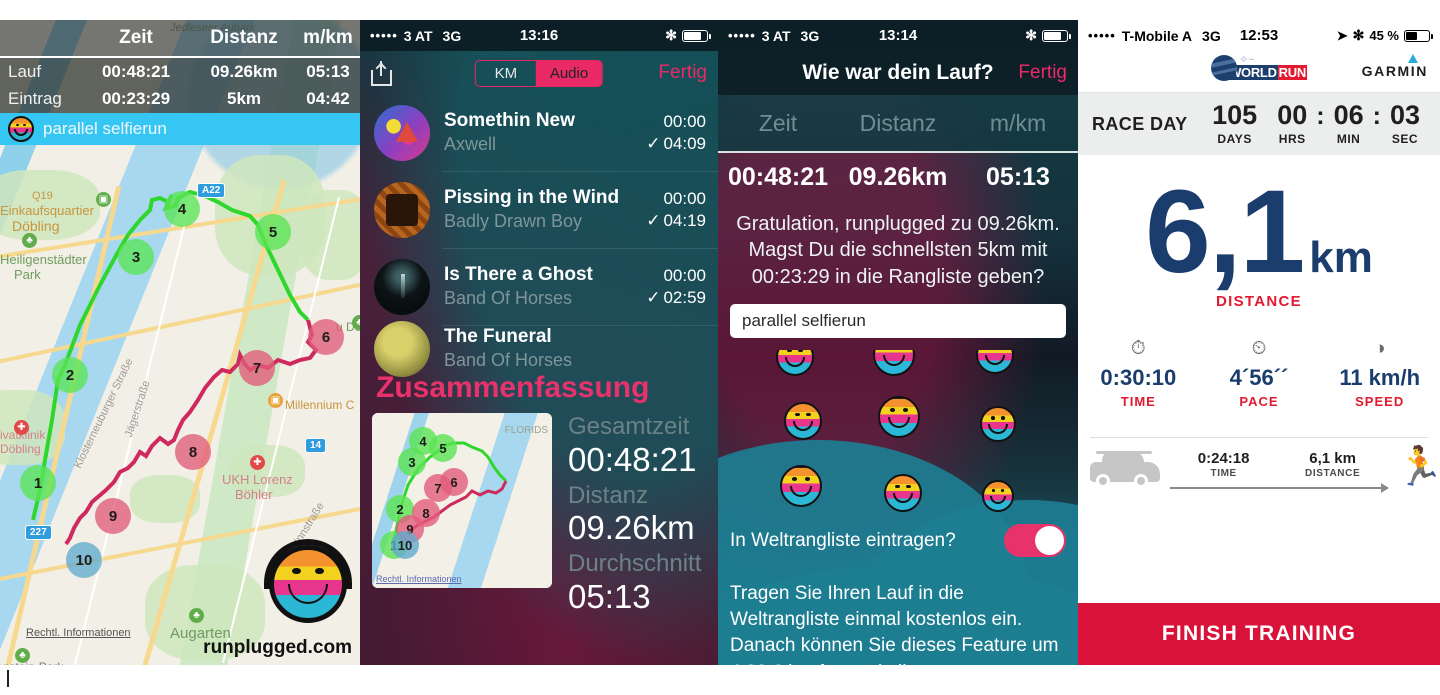 The image size is (1440, 695). What do you see at coordinates (257, 479) in the screenshot?
I see `map-label: UKH Lorenz` at bounding box center [257, 479].